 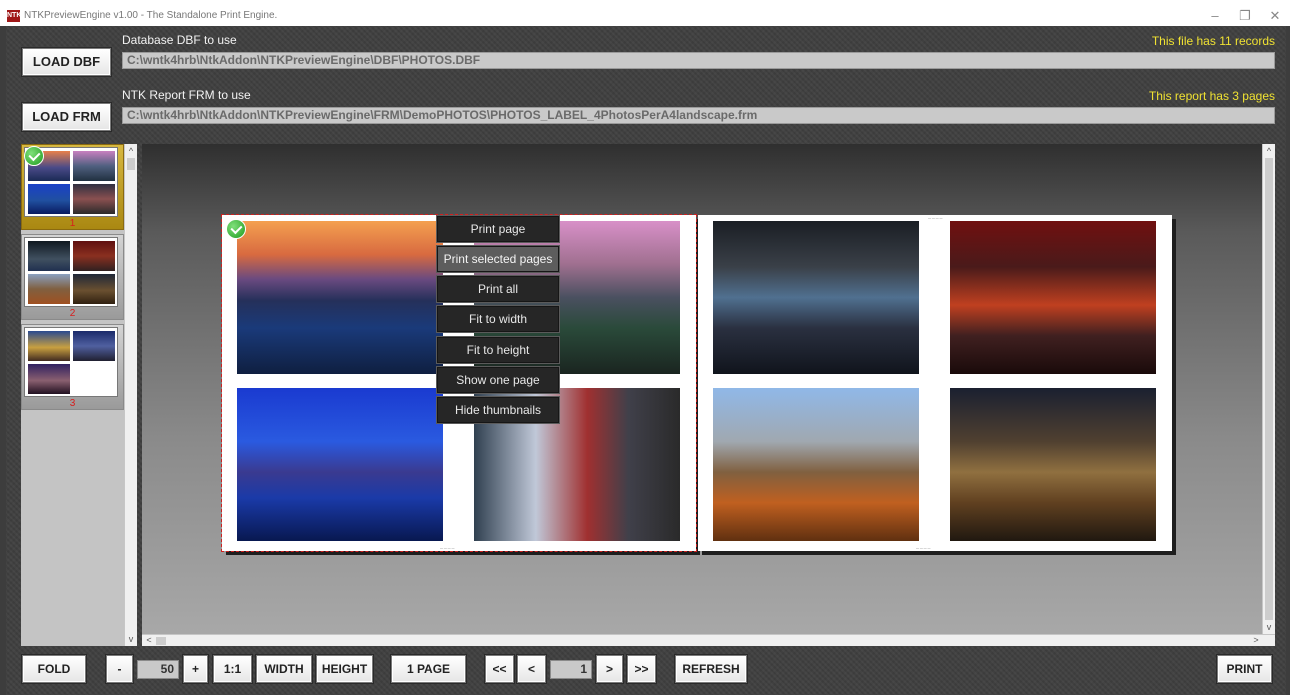 What do you see at coordinates (179, 40) in the screenshot?
I see `dbf-label: Database DBF to use` at bounding box center [179, 40].